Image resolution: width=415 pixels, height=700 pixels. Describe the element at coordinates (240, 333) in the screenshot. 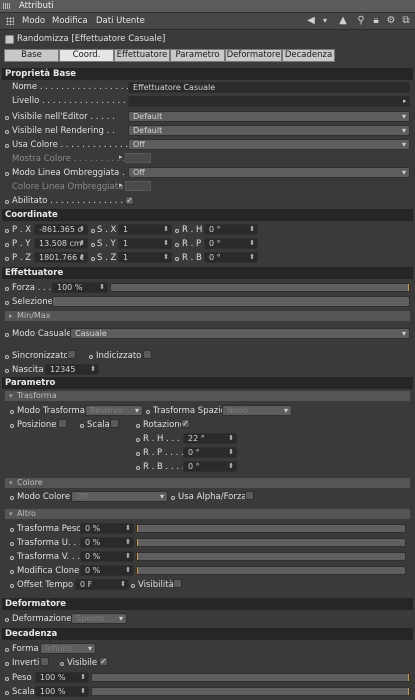

I see `modo-casuale-select: Casuale` at that location.